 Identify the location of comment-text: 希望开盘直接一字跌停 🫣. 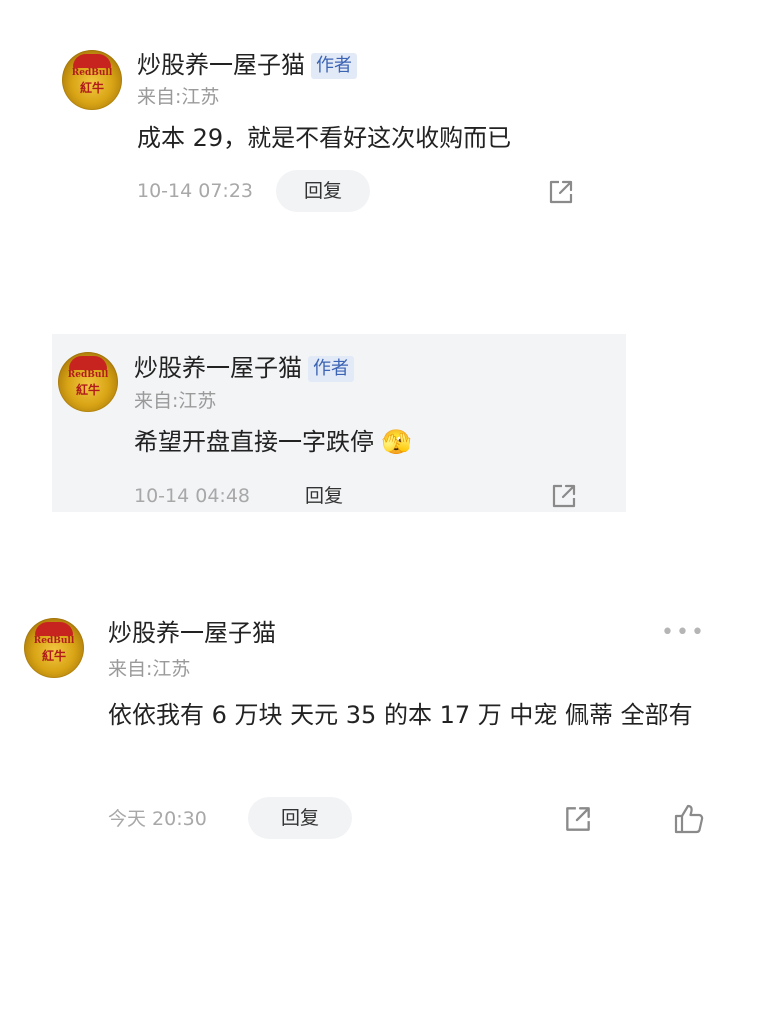
(369, 442).